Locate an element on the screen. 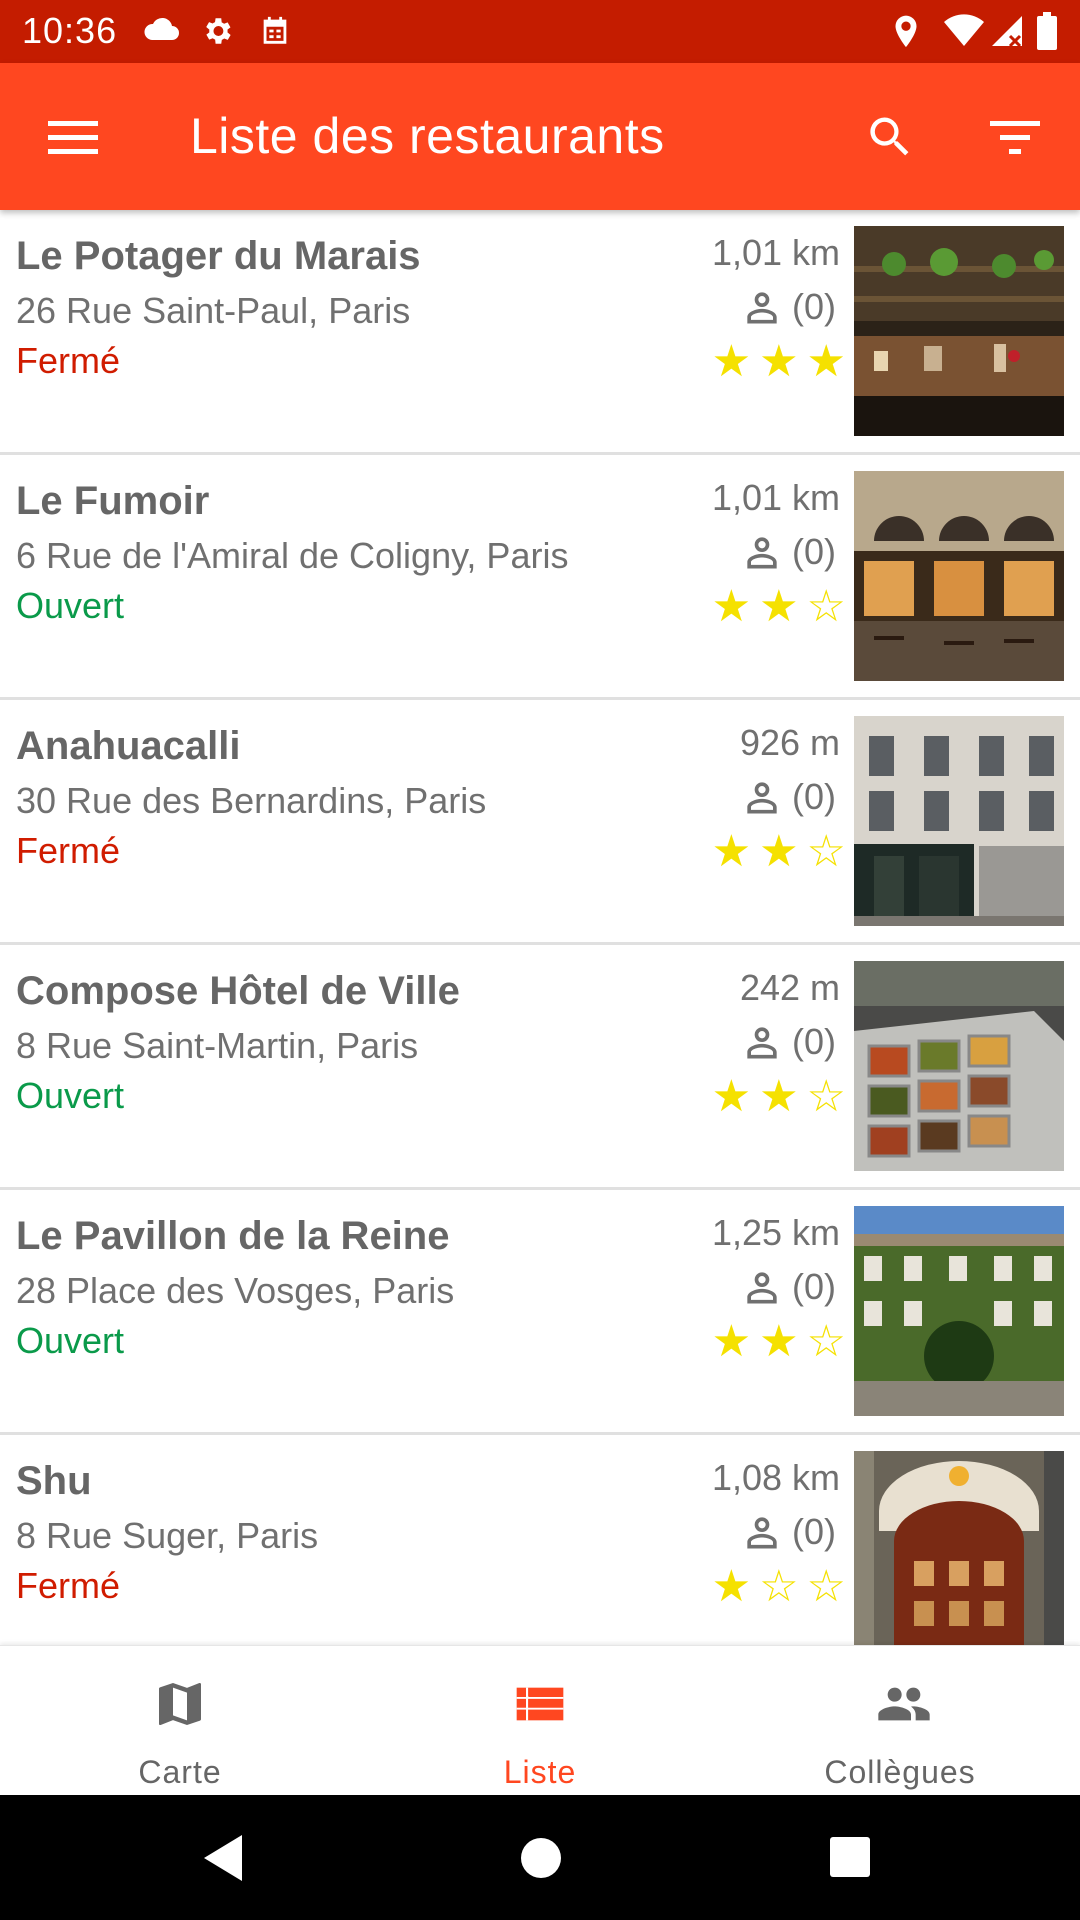 This screenshot has width=1080, height=1920. location-icon is located at coordinates (906, 31).